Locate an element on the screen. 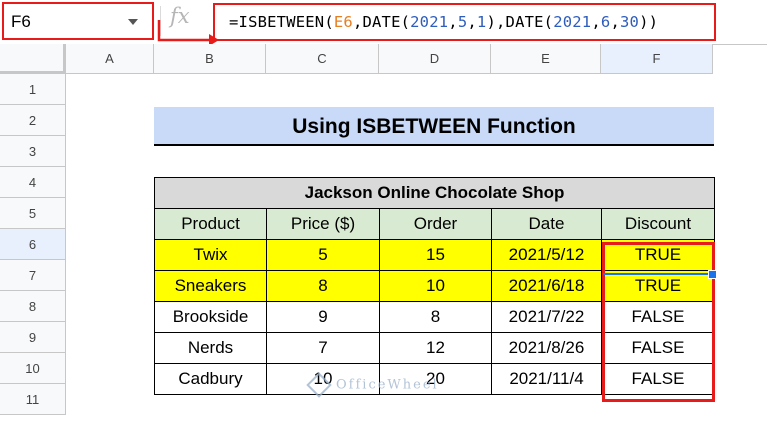 The image size is (767, 432). table-cell: 5 is located at coordinates (323, 255).